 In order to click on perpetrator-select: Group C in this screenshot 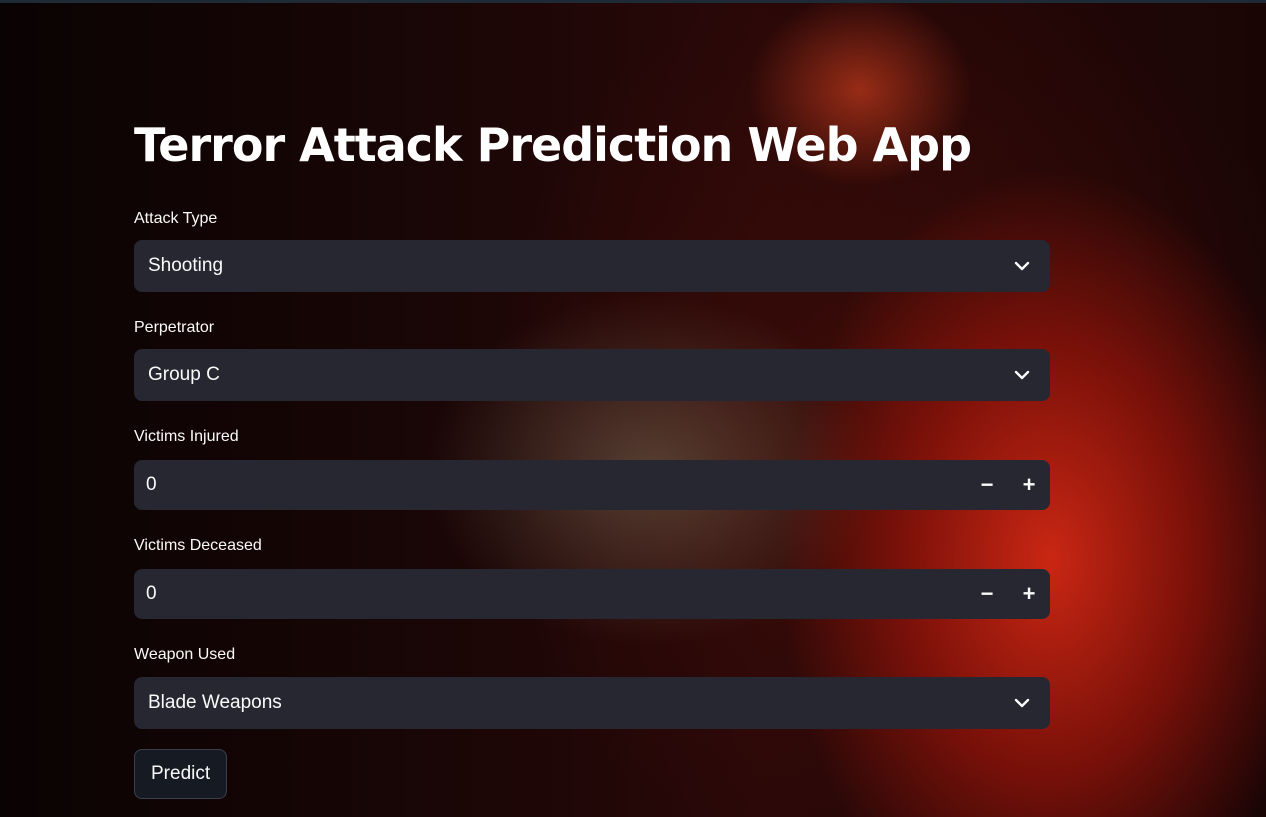, I will do `click(592, 375)`.